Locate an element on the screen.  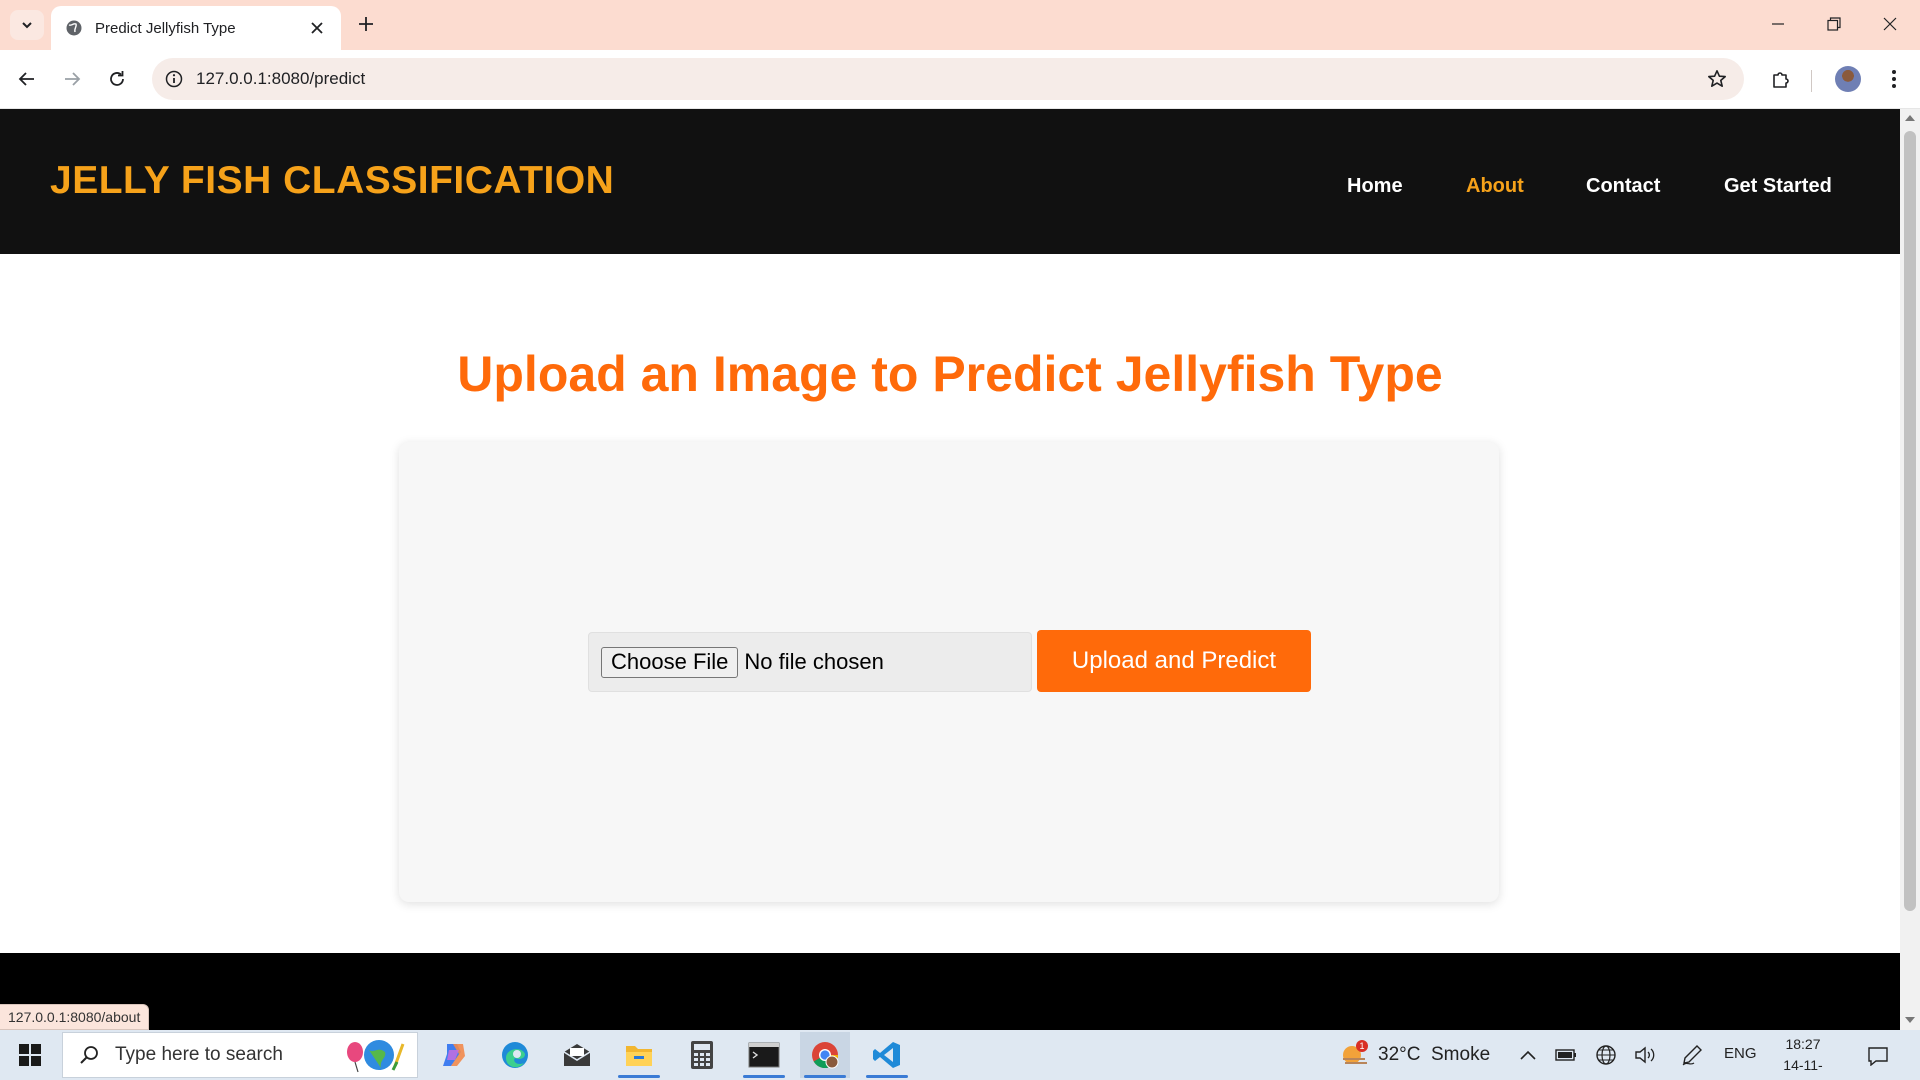
windows-icon is located at coordinates (30, 1055).